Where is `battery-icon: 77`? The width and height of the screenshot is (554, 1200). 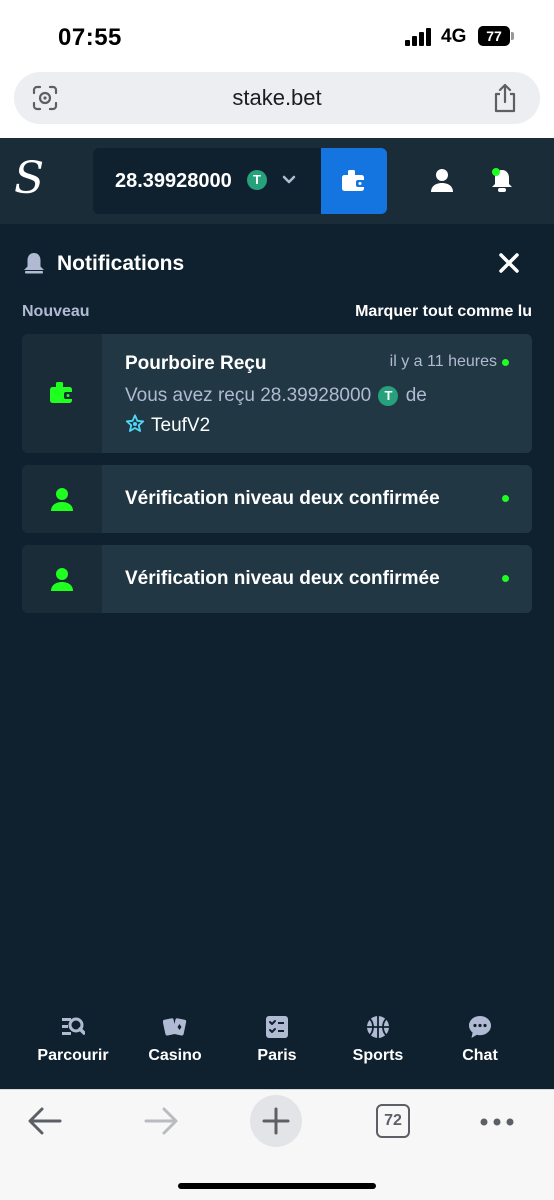 battery-icon: 77 is located at coordinates (496, 36).